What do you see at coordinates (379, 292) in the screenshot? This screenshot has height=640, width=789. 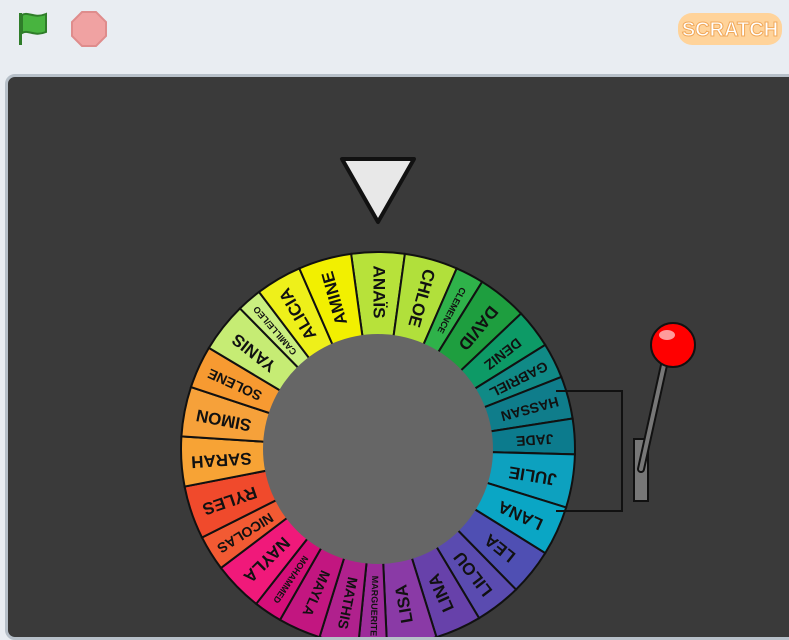 I see `wheel-segment-label: ANAÏS` at bounding box center [379, 292].